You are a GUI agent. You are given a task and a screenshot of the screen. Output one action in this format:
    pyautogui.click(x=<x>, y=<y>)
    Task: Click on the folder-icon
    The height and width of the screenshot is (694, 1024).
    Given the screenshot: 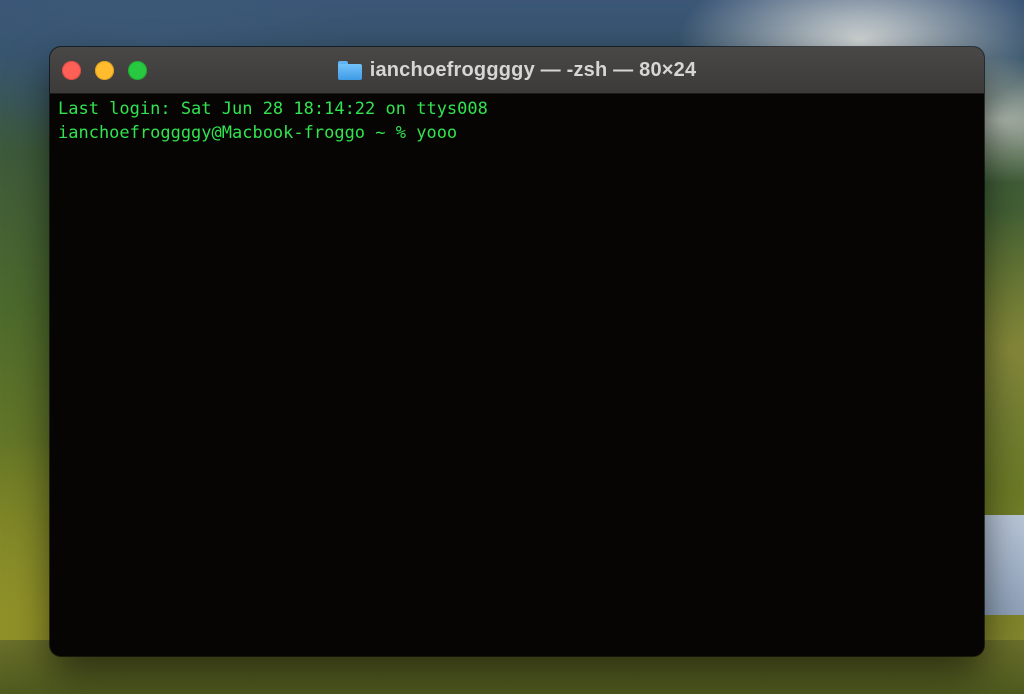 What is the action you would take?
    pyautogui.click(x=349, y=70)
    